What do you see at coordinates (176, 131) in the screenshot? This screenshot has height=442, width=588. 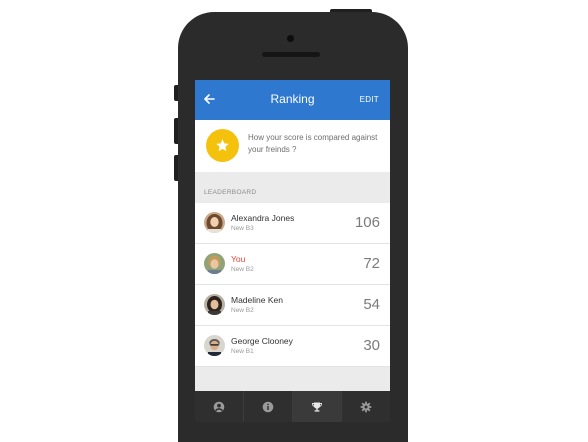 I see `volume-up-button` at bounding box center [176, 131].